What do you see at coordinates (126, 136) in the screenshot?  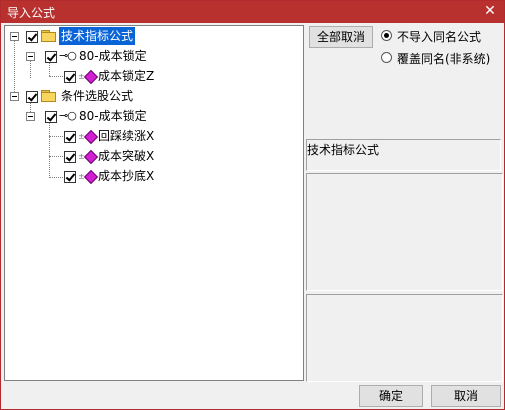 I see `tree-node-label: 回踩续涨X` at bounding box center [126, 136].